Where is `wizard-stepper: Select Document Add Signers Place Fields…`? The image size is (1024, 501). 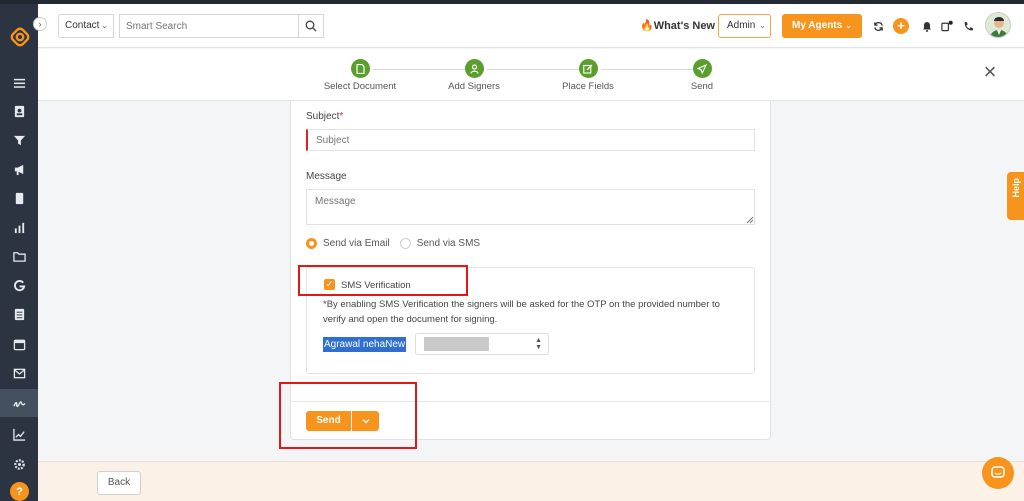
wizard-stepper: Select Document Add Signers Place Fields… is located at coordinates (531, 75).